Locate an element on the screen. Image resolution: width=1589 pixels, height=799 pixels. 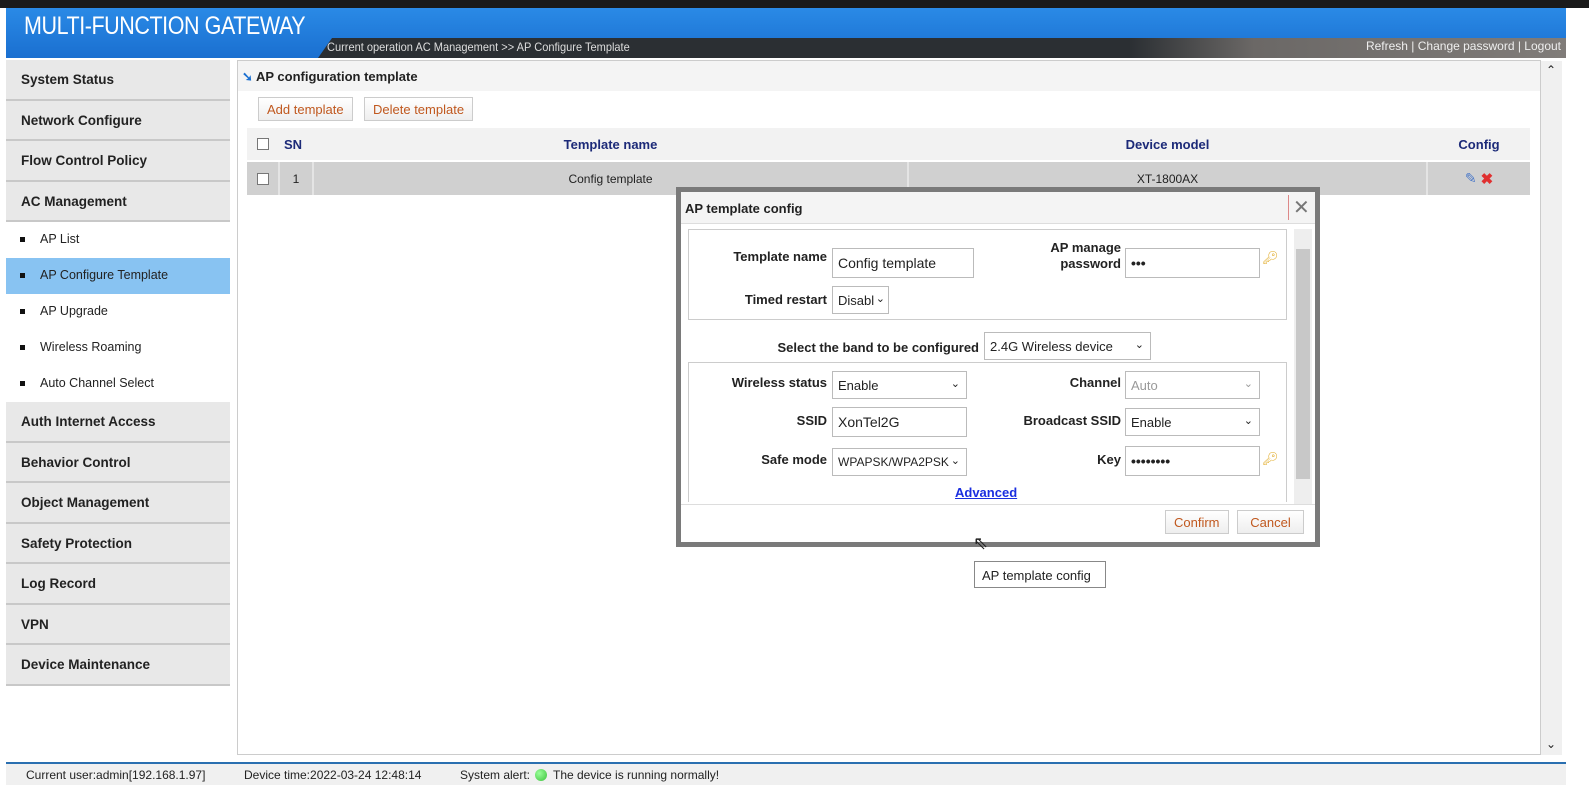
current-user: Current user:admin[192.168.1.97] is located at coordinates (116, 775).